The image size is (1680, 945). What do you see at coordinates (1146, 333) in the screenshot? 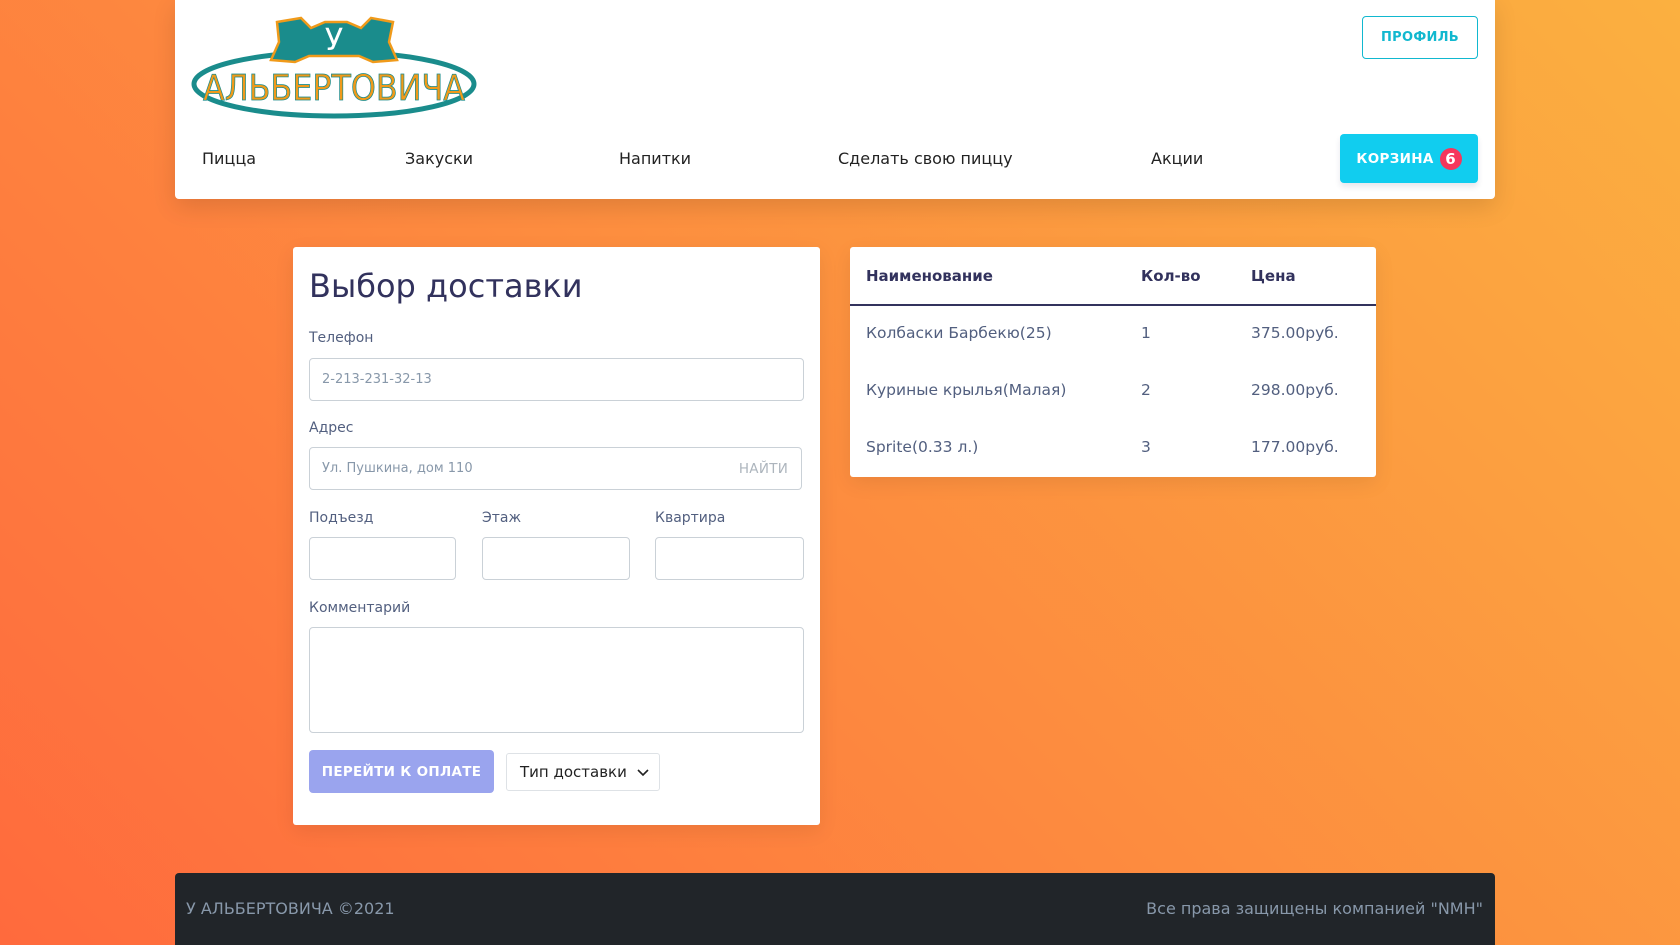
I see `row-item-qty: 1` at bounding box center [1146, 333].